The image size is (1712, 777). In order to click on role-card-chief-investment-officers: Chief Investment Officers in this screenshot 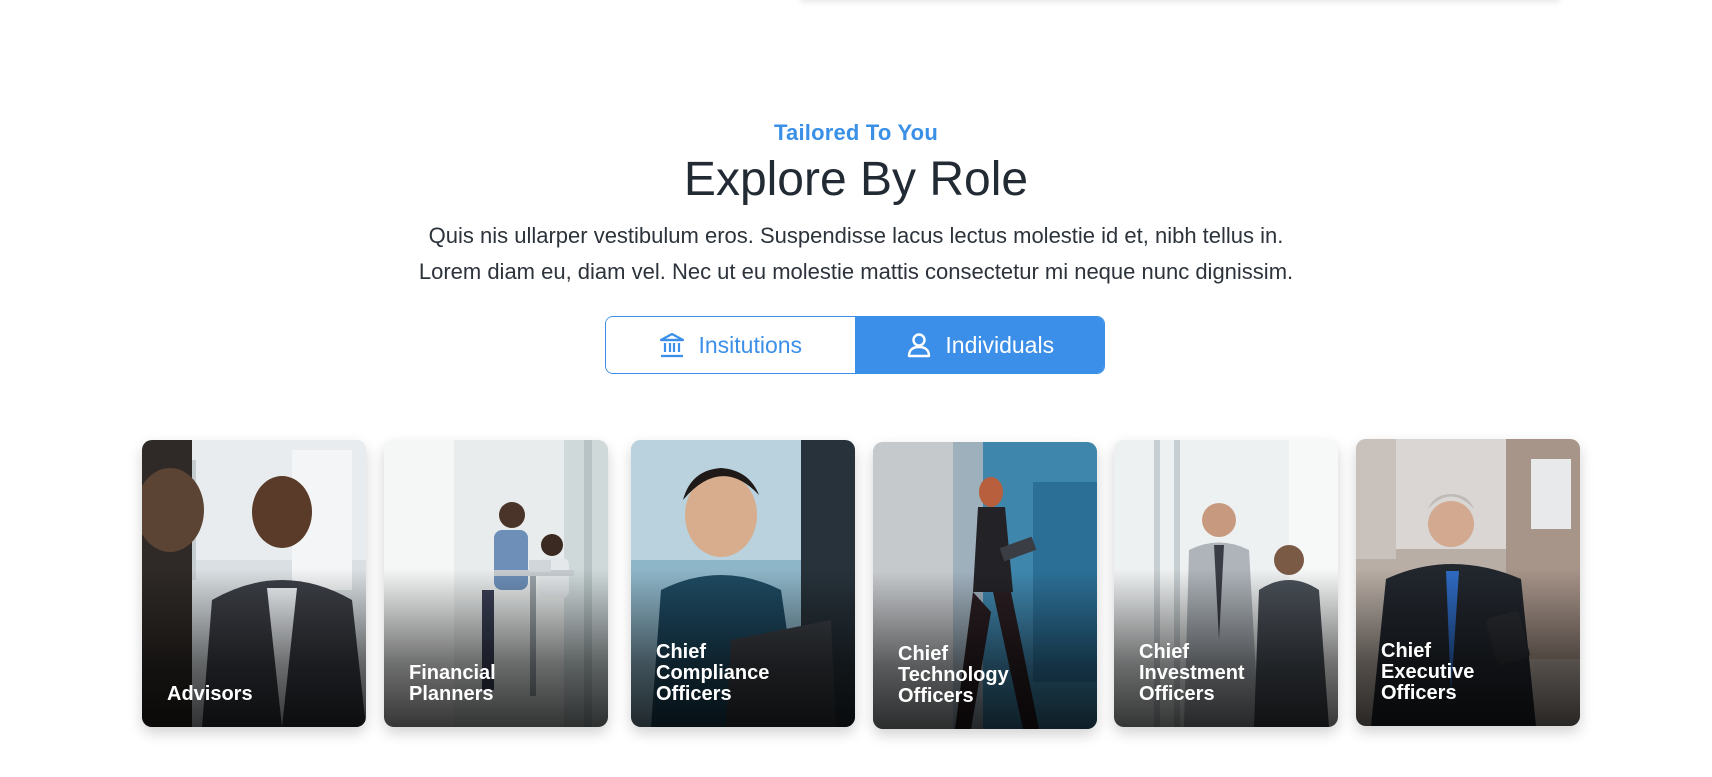, I will do `click(1226, 583)`.